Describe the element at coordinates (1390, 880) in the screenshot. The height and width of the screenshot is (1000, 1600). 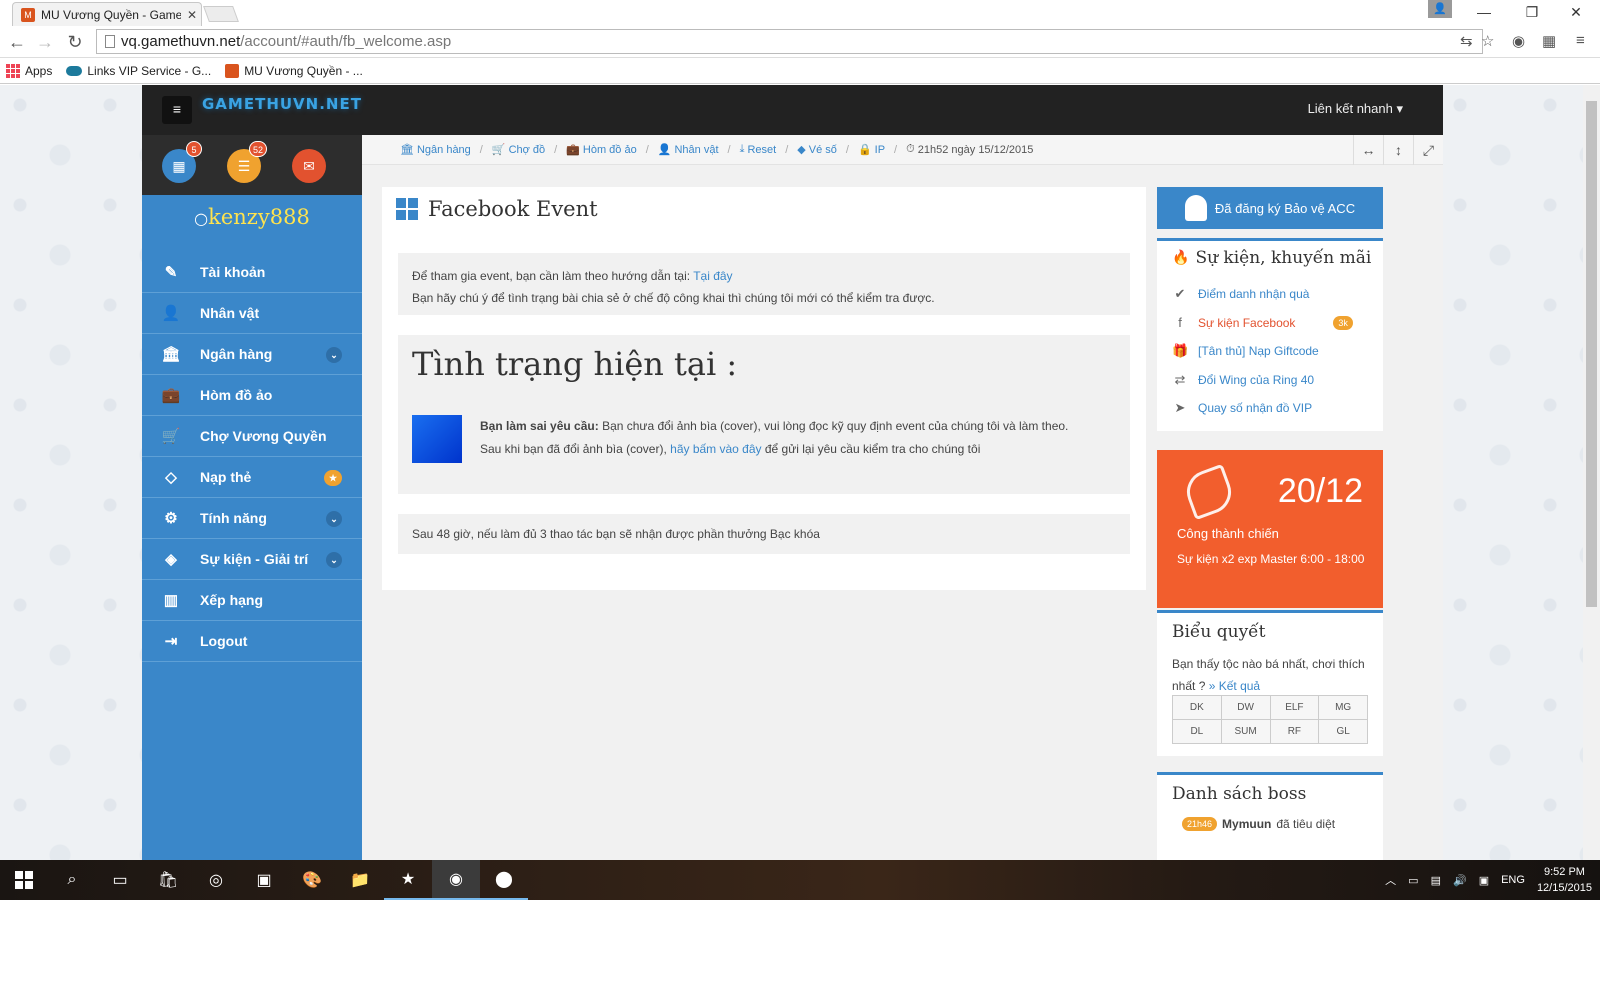
I see `chevron-up-icon: ︿` at that location.